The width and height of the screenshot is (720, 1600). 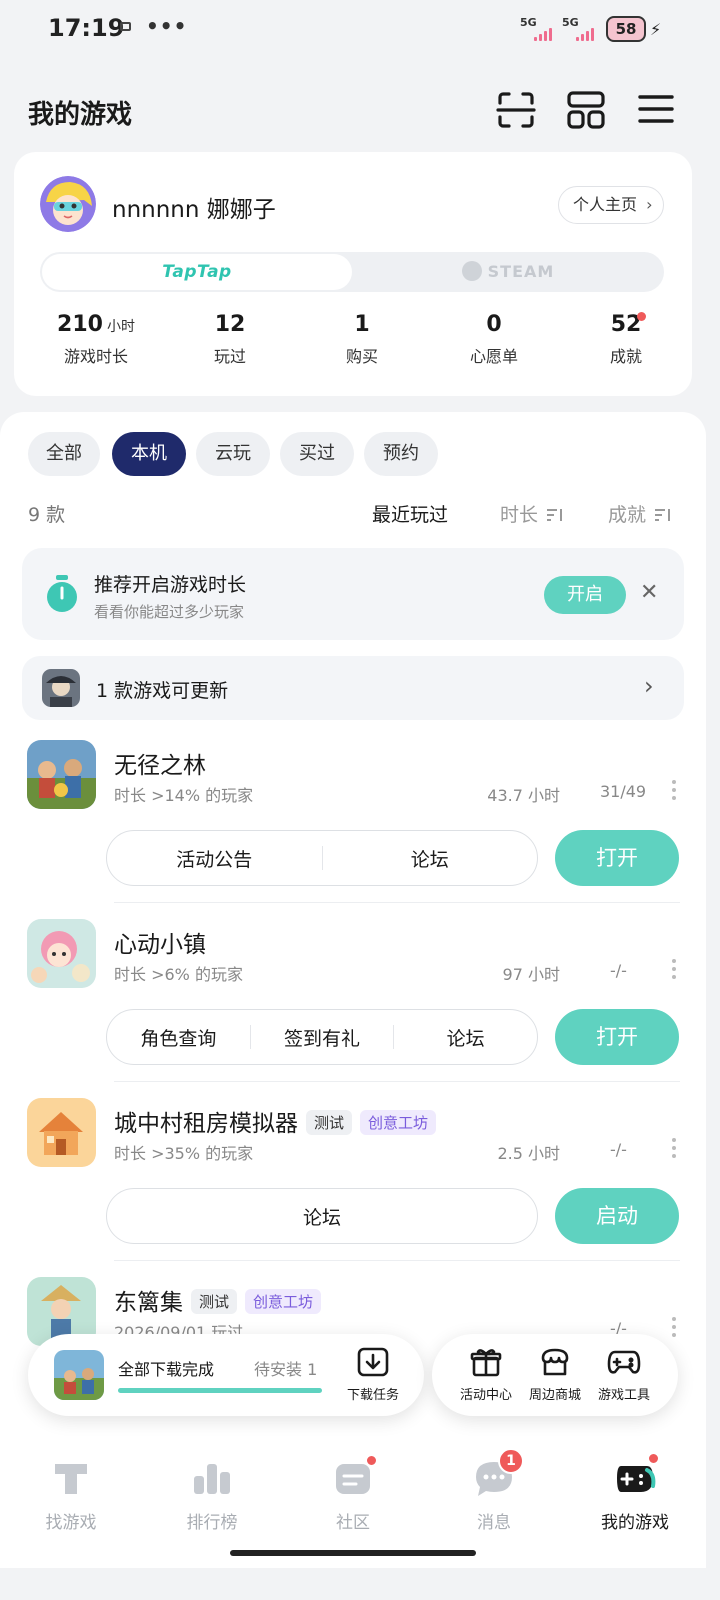 What do you see at coordinates (605, 204) in the screenshot?
I see `homepage-label: 个人主页` at bounding box center [605, 204].